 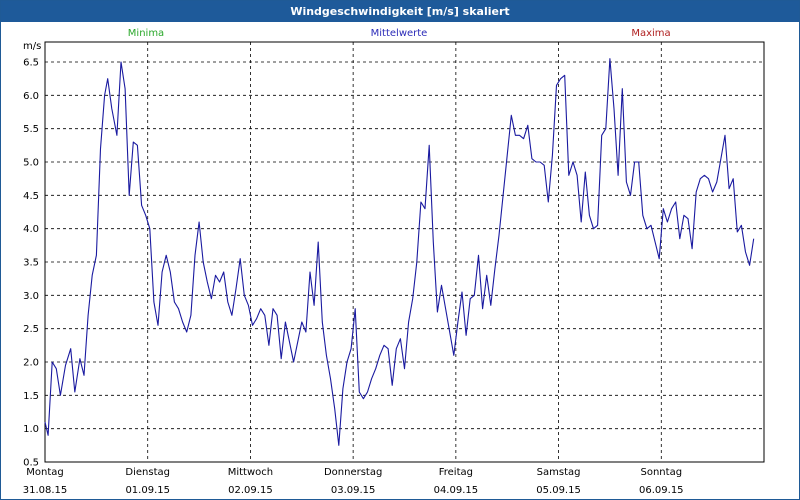 What do you see at coordinates (650, 33) in the screenshot?
I see `legend-max: Maxima` at bounding box center [650, 33].